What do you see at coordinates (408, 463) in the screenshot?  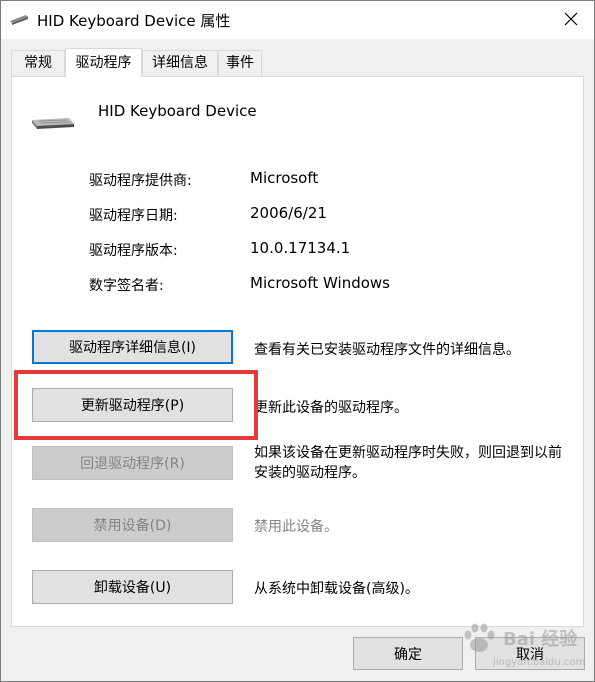 I see `roll-back-driver-description: 如果该设备在更新驱动程序时失败，则回退到以前安装的驱动程序。` at bounding box center [408, 463].